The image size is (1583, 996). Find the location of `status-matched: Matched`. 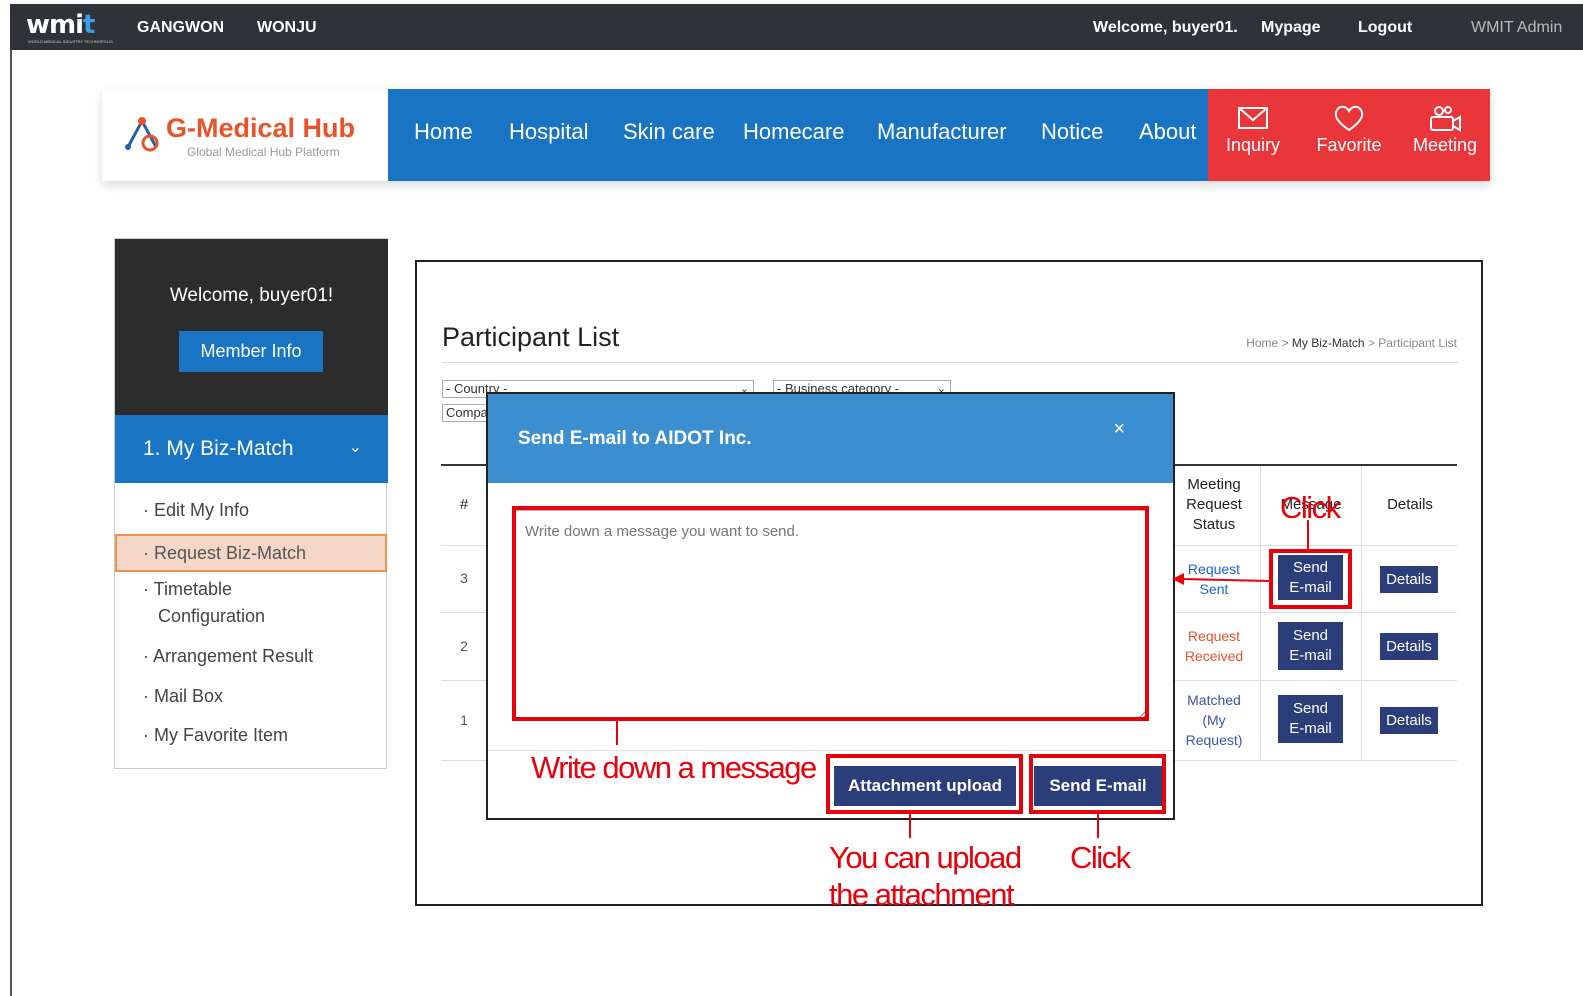

status-matched: Matched is located at coordinates (1214, 700).